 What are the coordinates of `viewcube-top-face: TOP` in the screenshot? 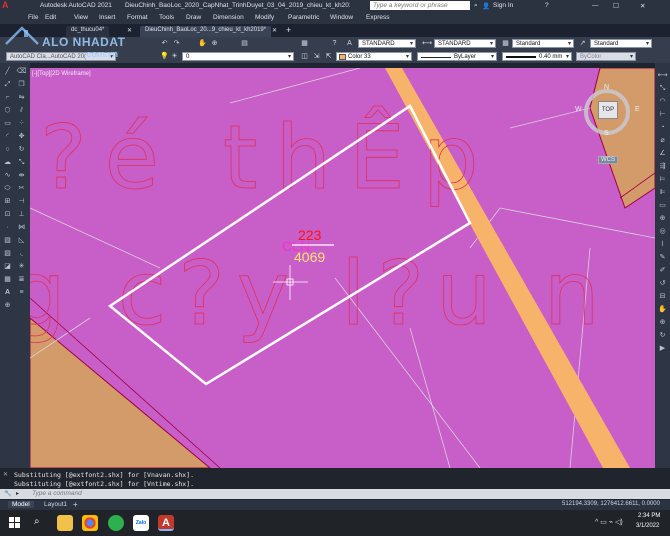 It's located at (608, 110).